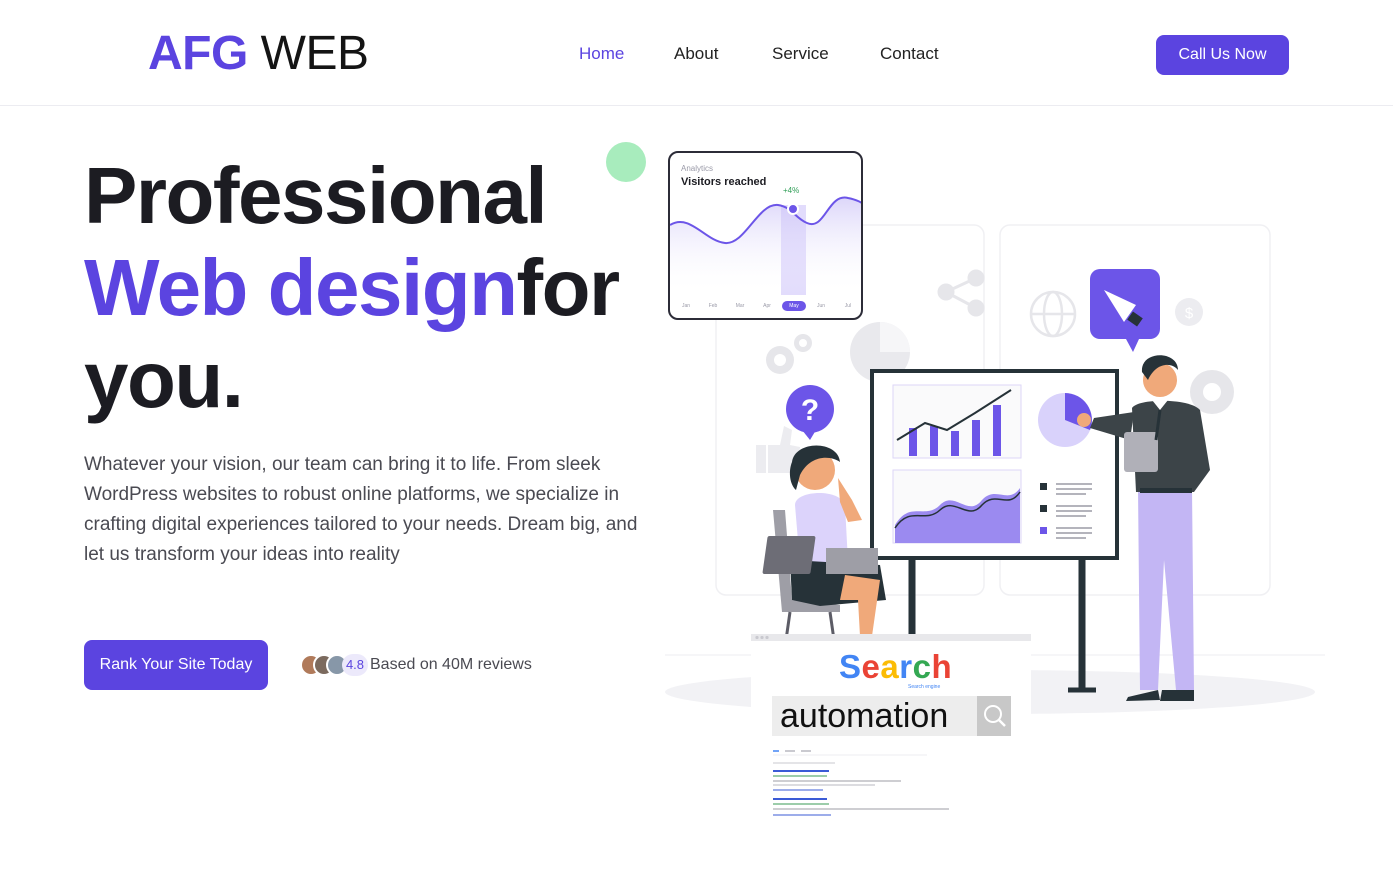 The image size is (1393, 874). Describe the element at coordinates (909, 54) in the screenshot. I see `nav-contact: Contact` at that location.